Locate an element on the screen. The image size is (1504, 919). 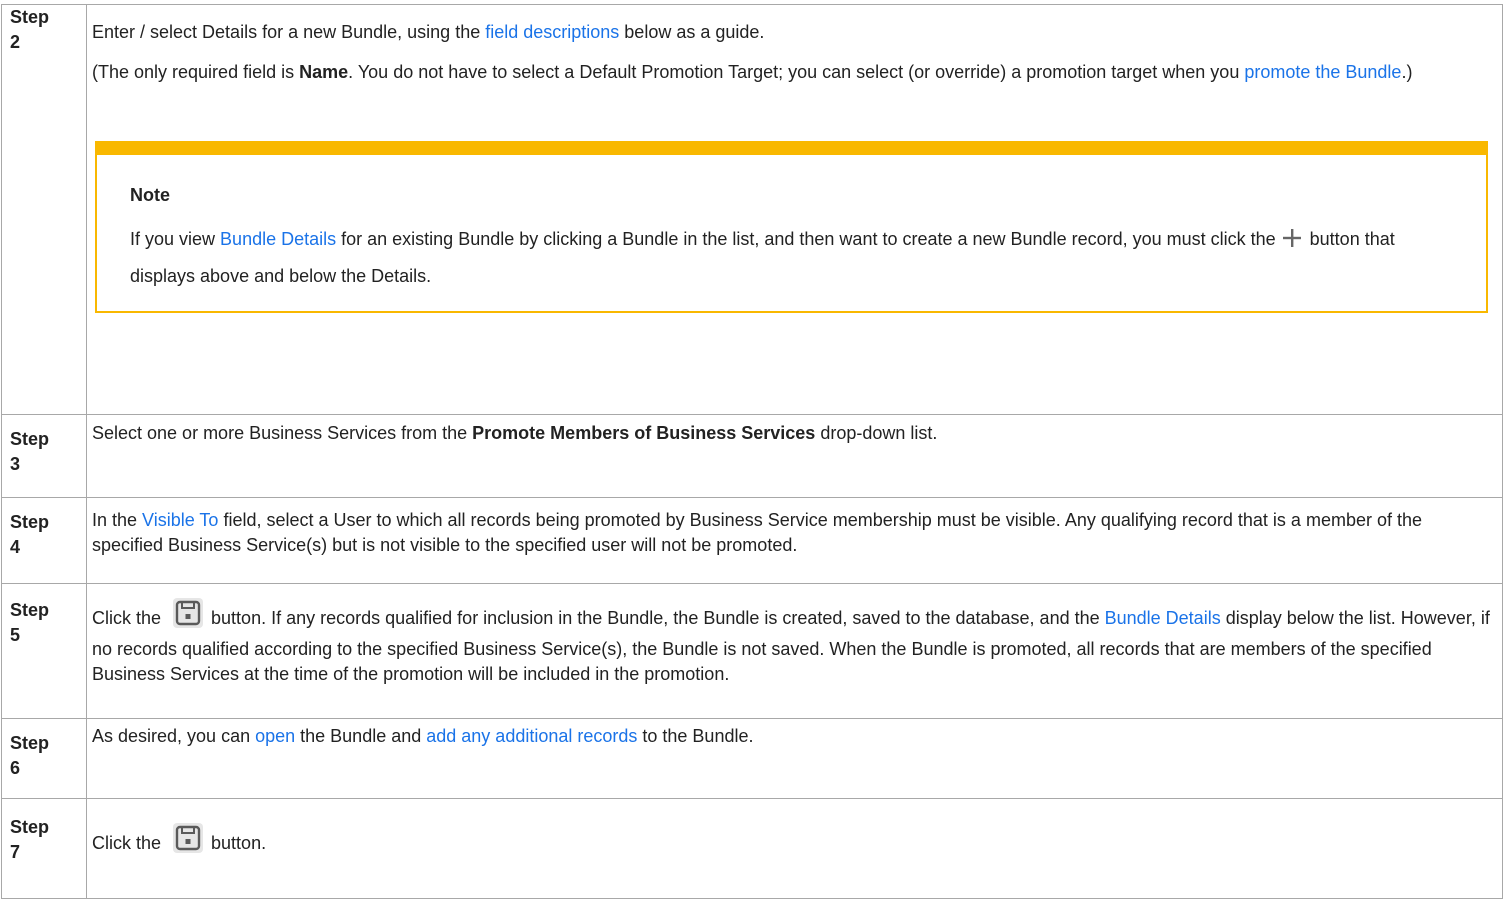
visible-to-link: Visible To is located at coordinates (180, 520).